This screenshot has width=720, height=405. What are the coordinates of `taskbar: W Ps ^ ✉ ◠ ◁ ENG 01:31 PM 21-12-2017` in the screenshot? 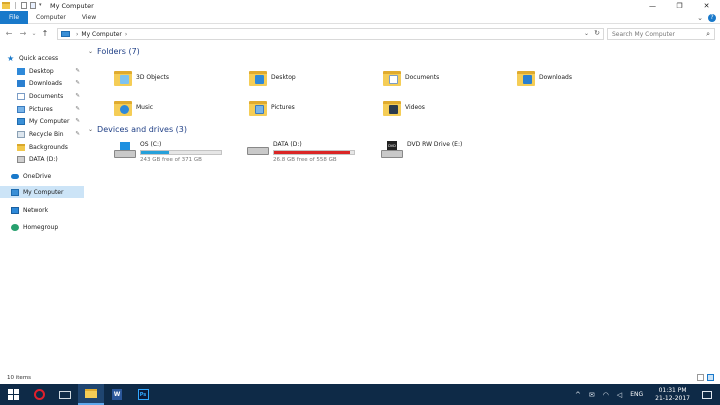 It's located at (360, 394).